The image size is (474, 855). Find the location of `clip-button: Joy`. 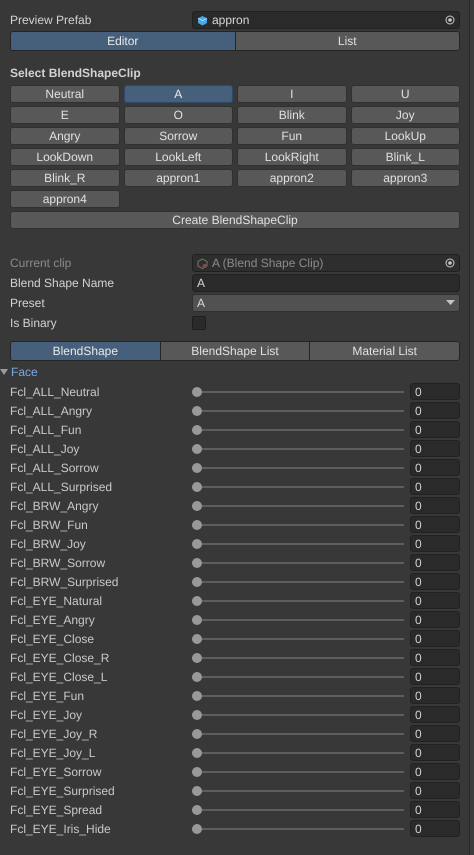

clip-button: Joy is located at coordinates (405, 115).